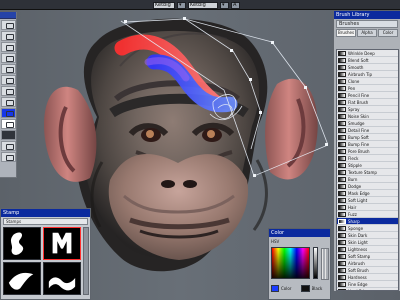 This screenshot has width=400, height=300. I want to click on brush-list-item: Clone, so click(367, 81).